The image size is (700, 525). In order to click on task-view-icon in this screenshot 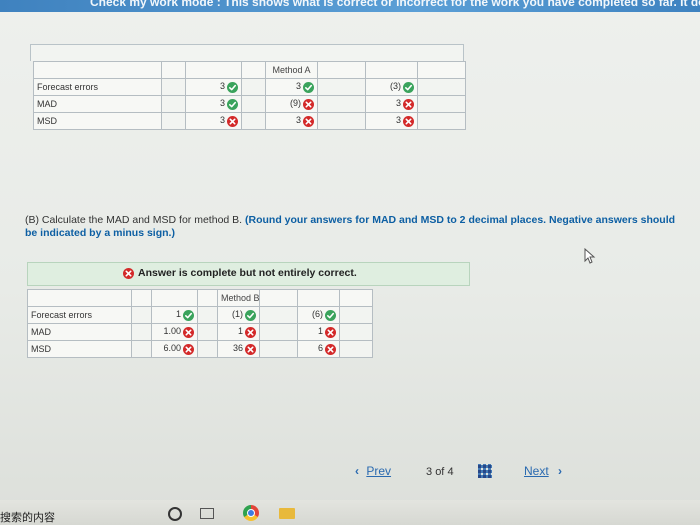, I will do `click(207, 513)`.